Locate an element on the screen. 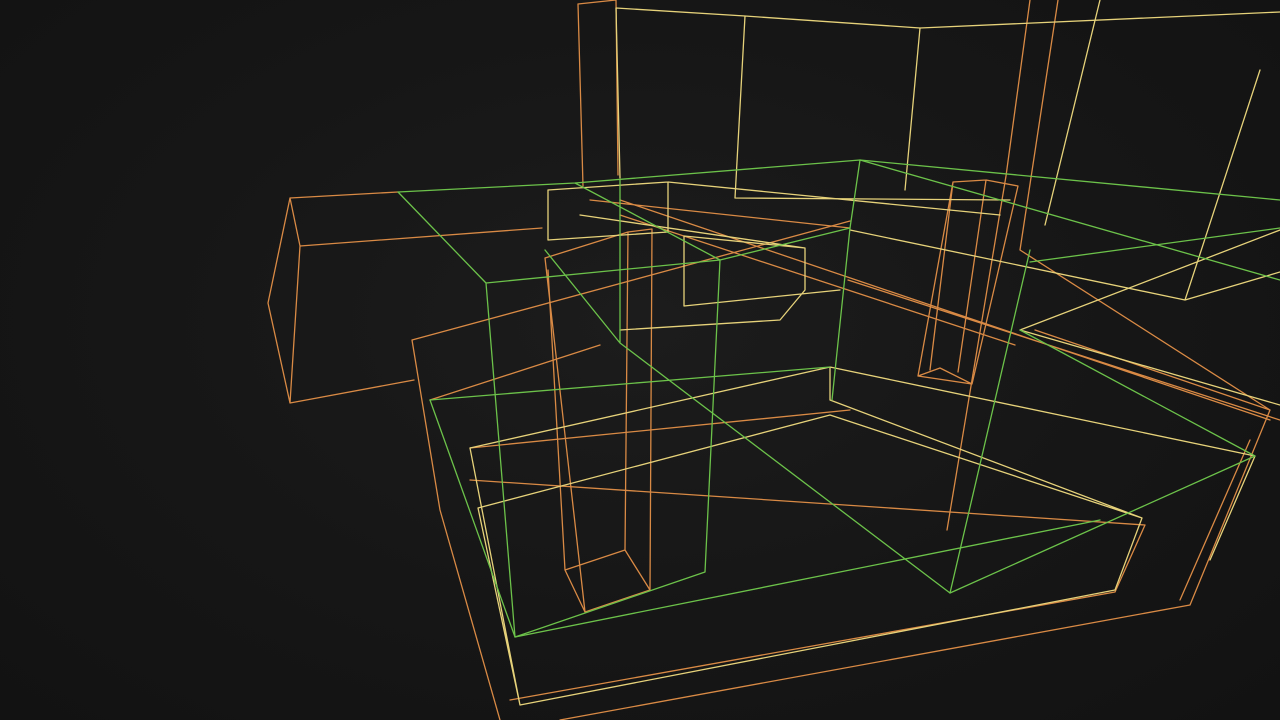 This screenshot has width=1280, height=720. thin-right-pillar is located at coordinates (968, 282).